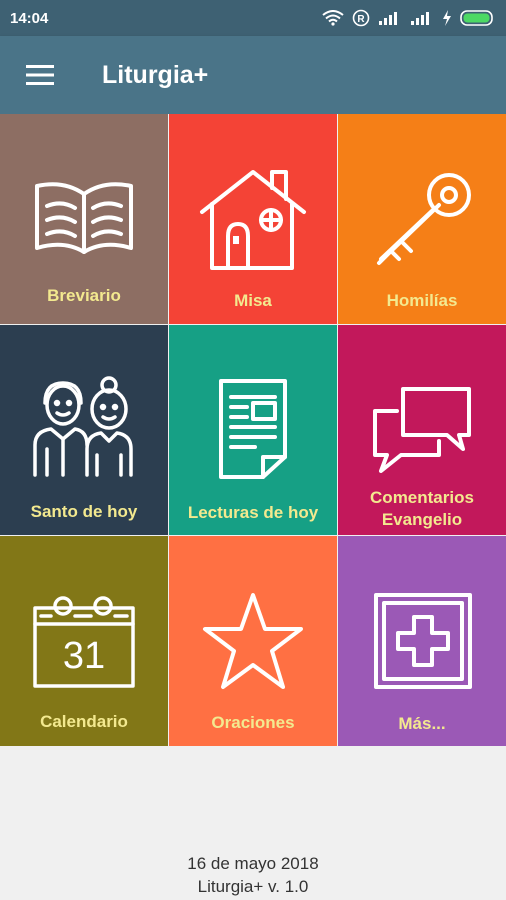 The width and height of the screenshot is (506, 900). I want to click on tile-label: Comentarios Evangelio, so click(422, 509).